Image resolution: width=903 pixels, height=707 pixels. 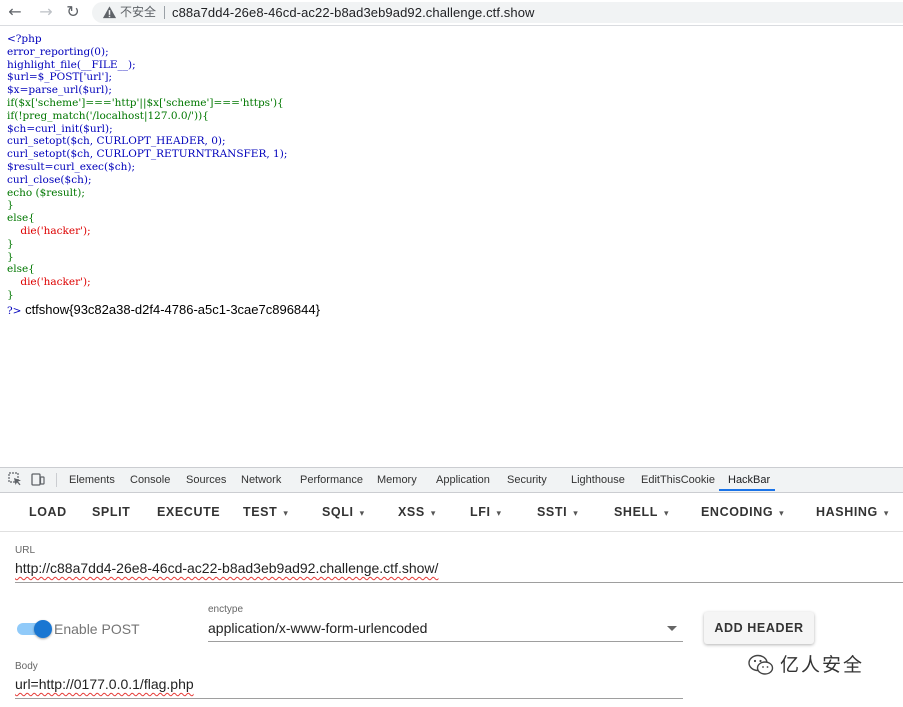 I want to click on code-line: $result=curl_exec($ch);, so click(x=71, y=166).